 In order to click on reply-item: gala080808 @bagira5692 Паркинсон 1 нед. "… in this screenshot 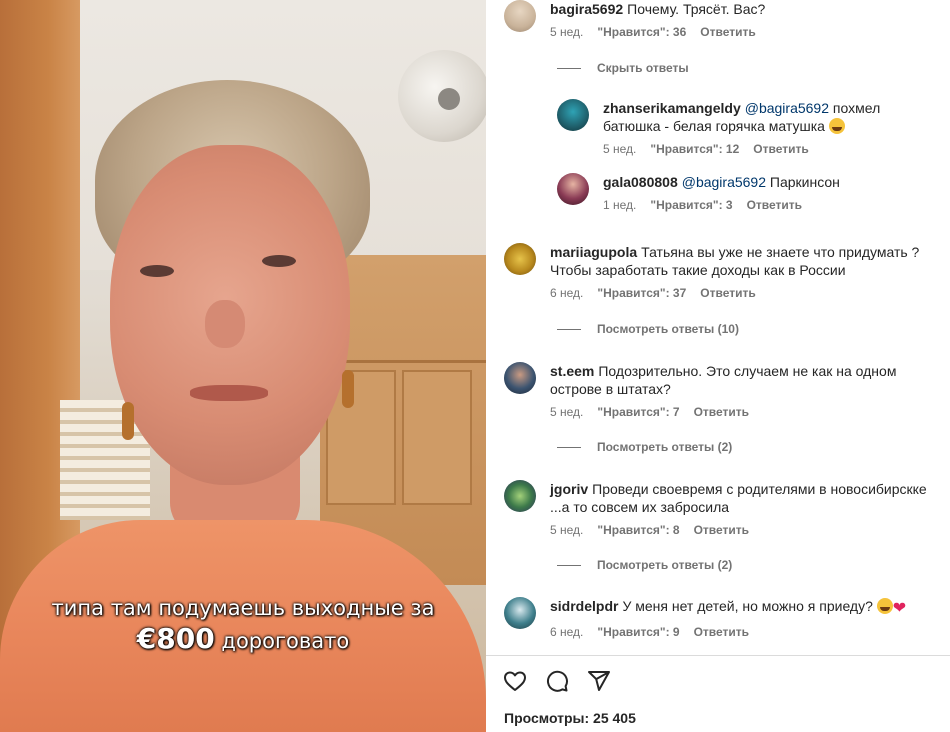, I will do `click(747, 192)`.